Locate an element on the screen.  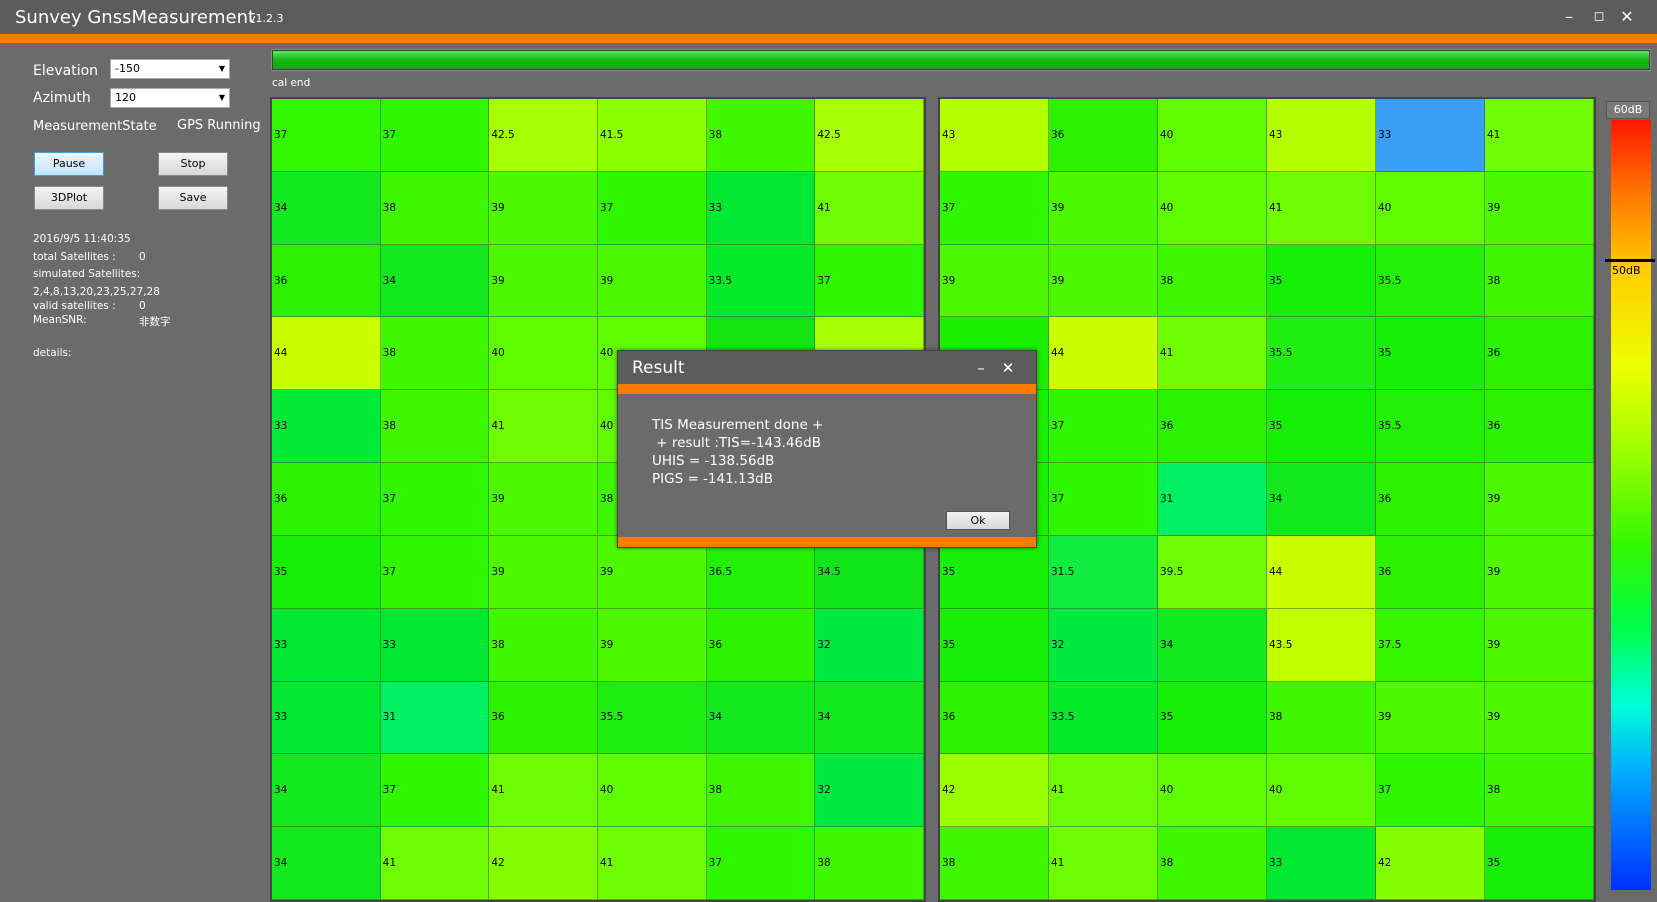
colorscale-mid-label: 50dB is located at coordinates (1626, 270).